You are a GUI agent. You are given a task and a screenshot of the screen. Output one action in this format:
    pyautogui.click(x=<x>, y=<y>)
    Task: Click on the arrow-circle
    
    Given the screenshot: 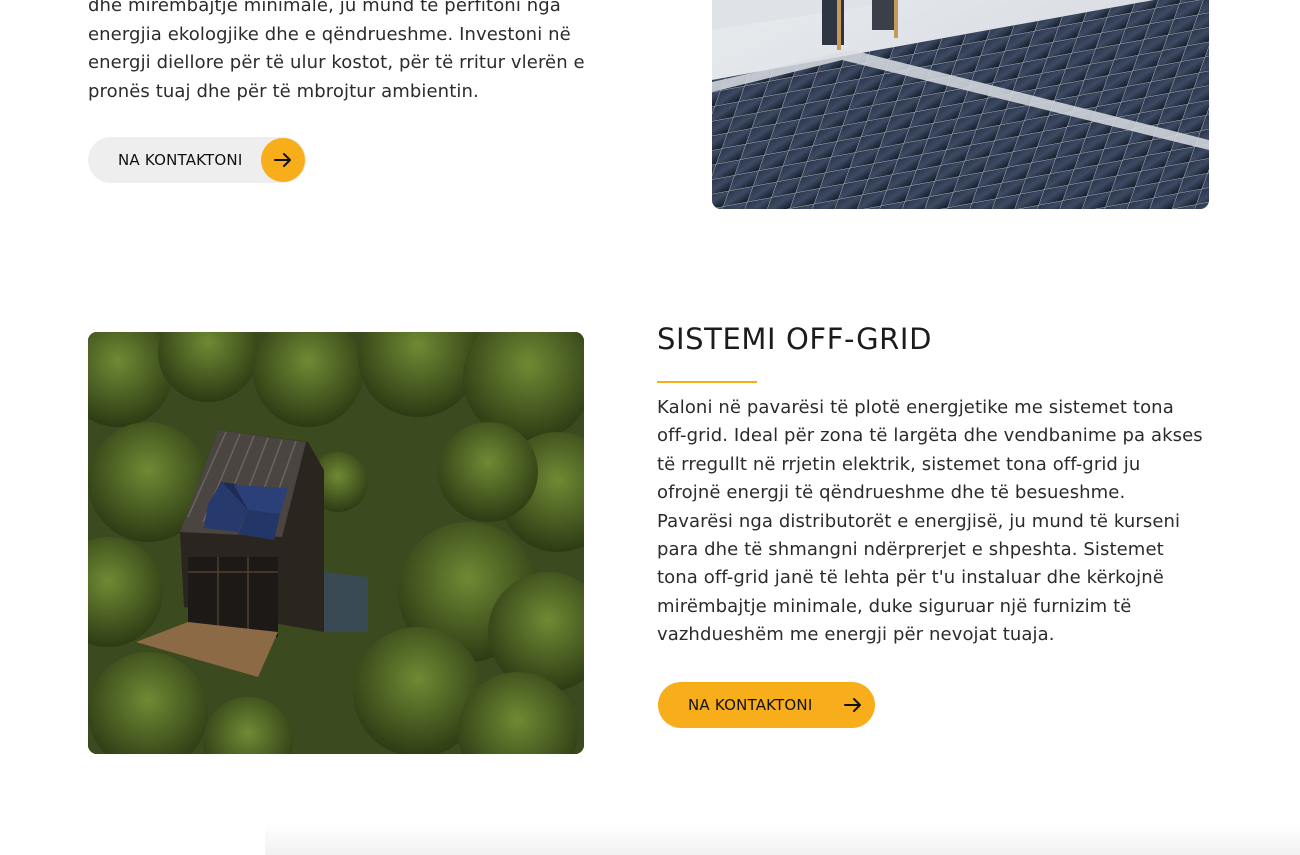 What is the action you would take?
    pyautogui.click(x=283, y=160)
    